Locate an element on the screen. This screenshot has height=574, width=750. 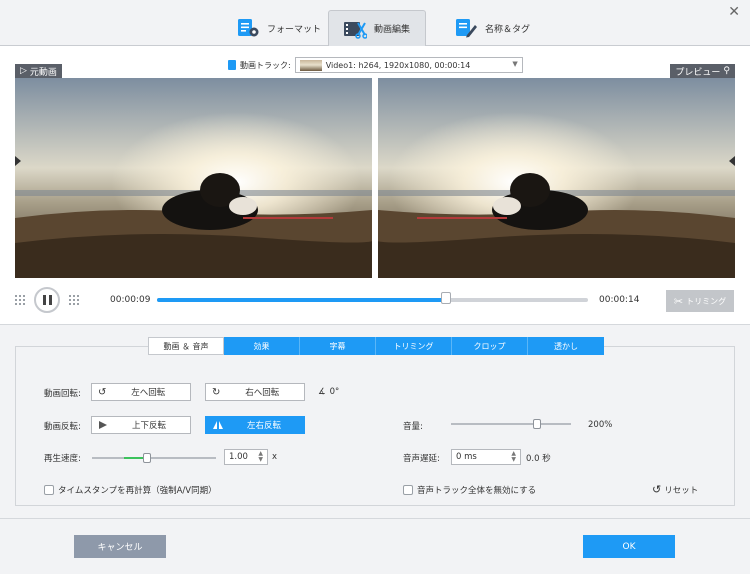
video-track-value: Video1: h264, 1920x1080, 00:00:14 is located at coordinates (398, 65).